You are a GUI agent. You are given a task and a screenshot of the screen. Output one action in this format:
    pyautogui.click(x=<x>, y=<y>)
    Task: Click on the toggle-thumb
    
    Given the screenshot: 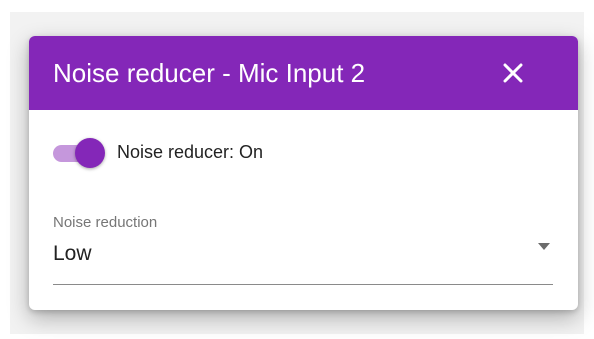 What is the action you would take?
    pyautogui.click(x=90, y=153)
    